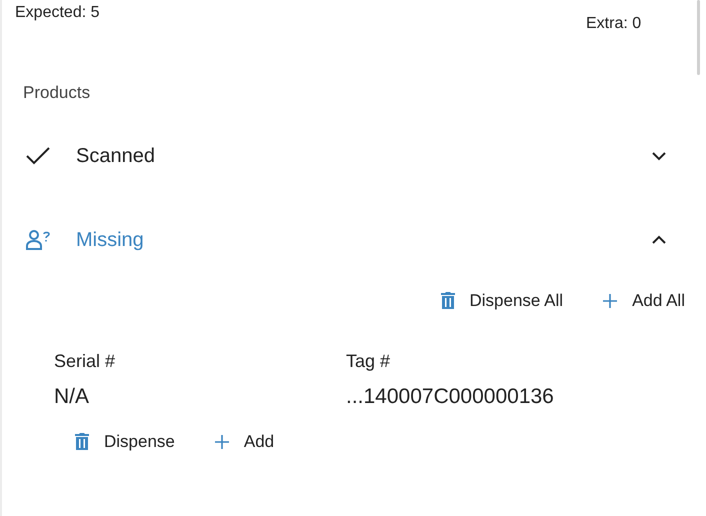 The height and width of the screenshot is (516, 706). I want to click on add-all-button: Add All, so click(644, 301).